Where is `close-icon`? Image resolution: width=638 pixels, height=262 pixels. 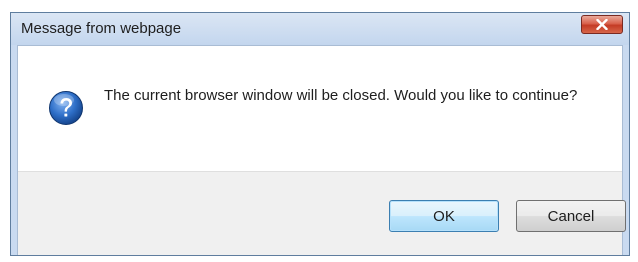 close-icon is located at coordinates (602, 24).